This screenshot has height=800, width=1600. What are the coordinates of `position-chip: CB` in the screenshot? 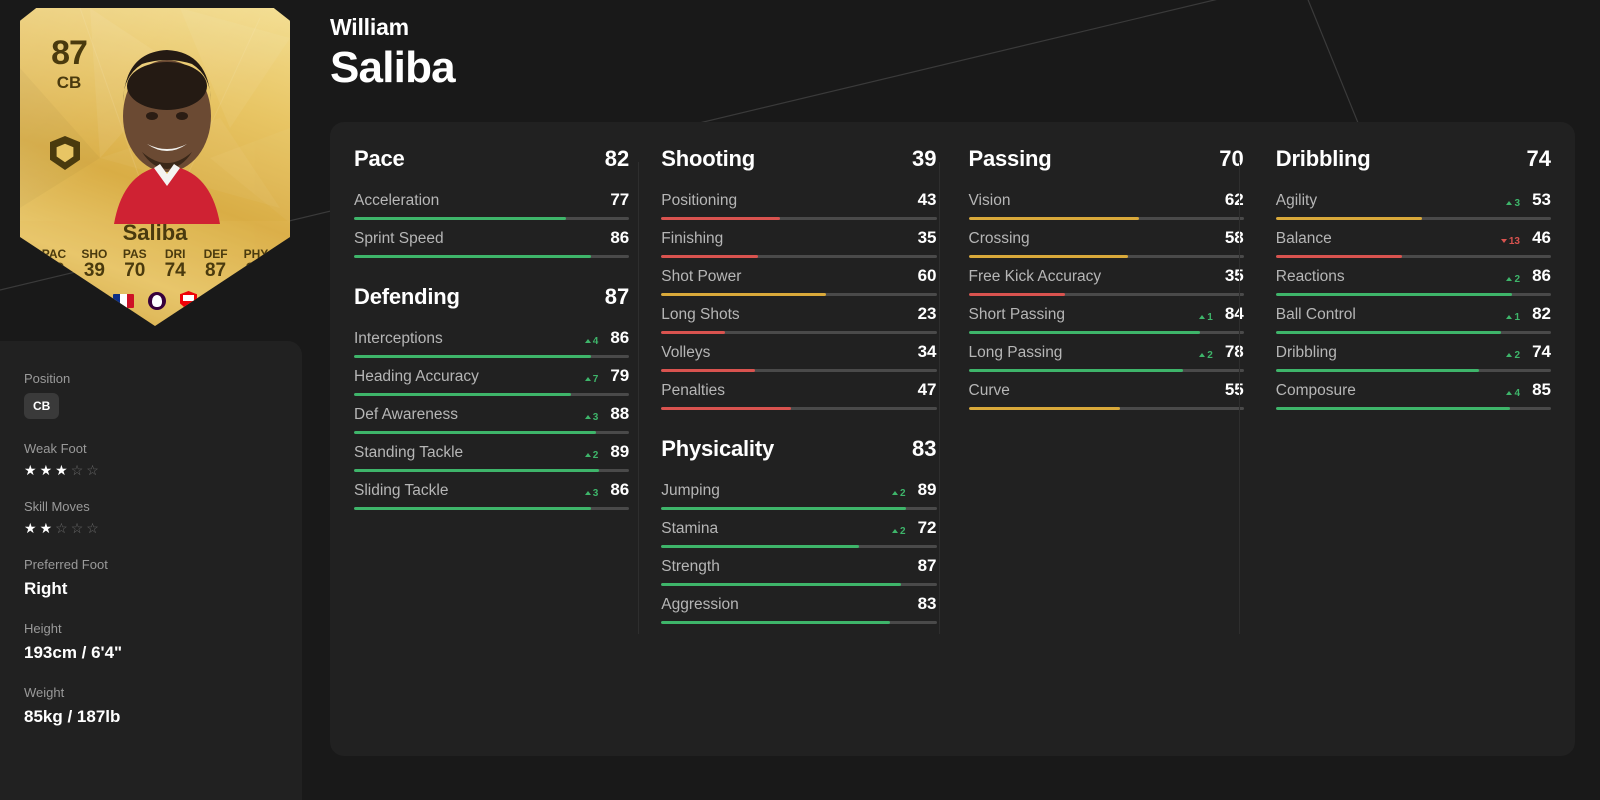 It's located at (42, 406).